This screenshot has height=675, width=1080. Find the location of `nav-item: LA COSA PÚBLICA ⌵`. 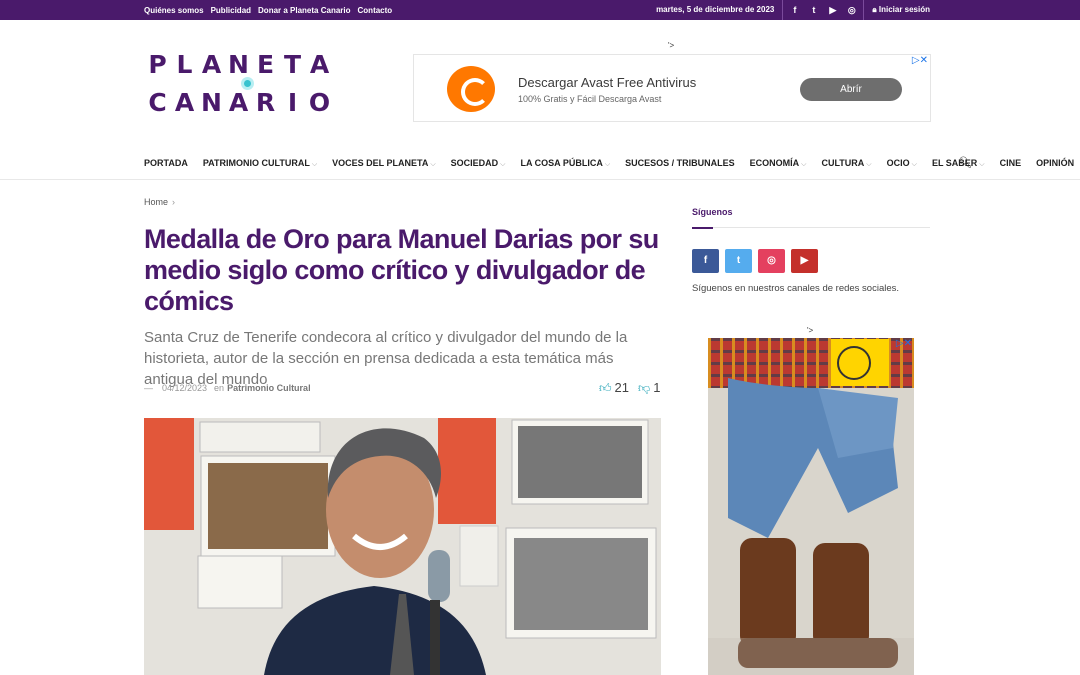

nav-item: LA COSA PÚBLICA ⌵ is located at coordinates (565, 163).